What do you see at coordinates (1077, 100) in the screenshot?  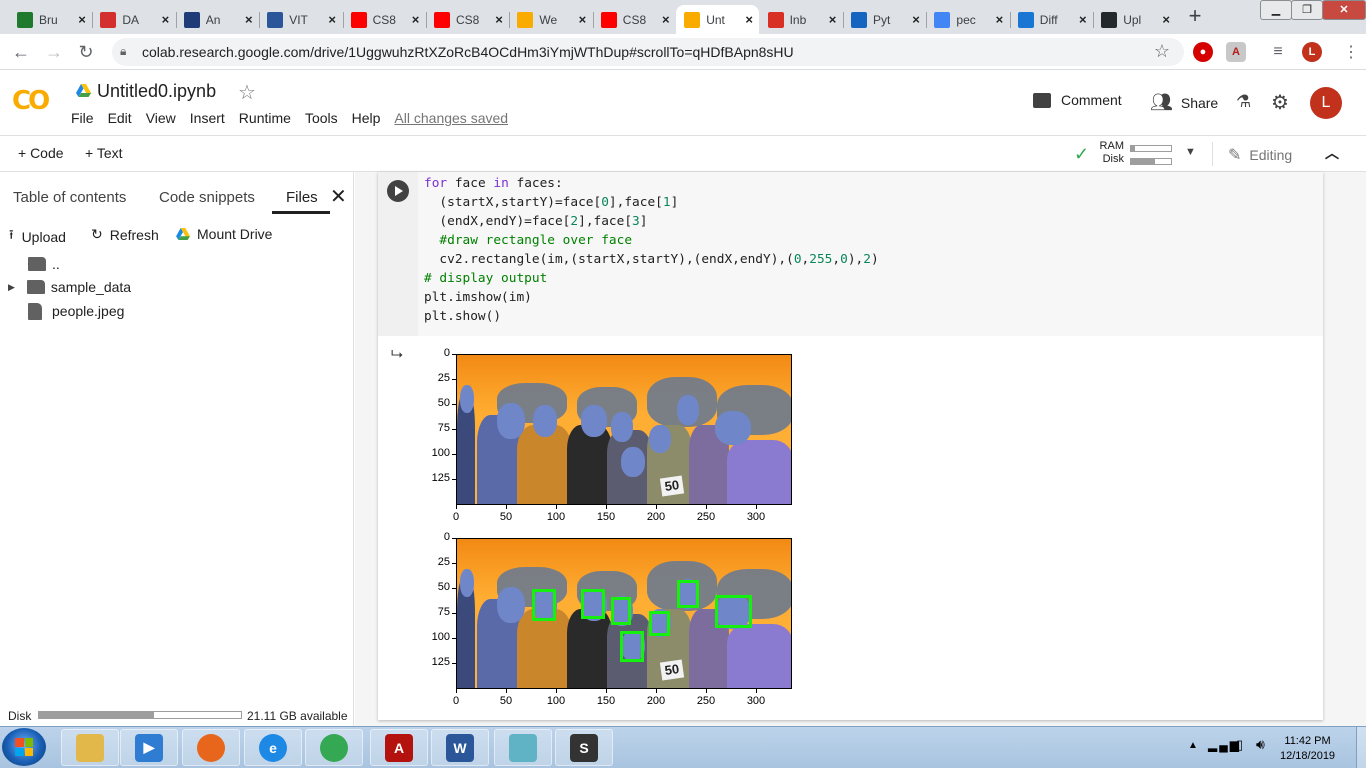 I see `comment-button: Comment` at bounding box center [1077, 100].